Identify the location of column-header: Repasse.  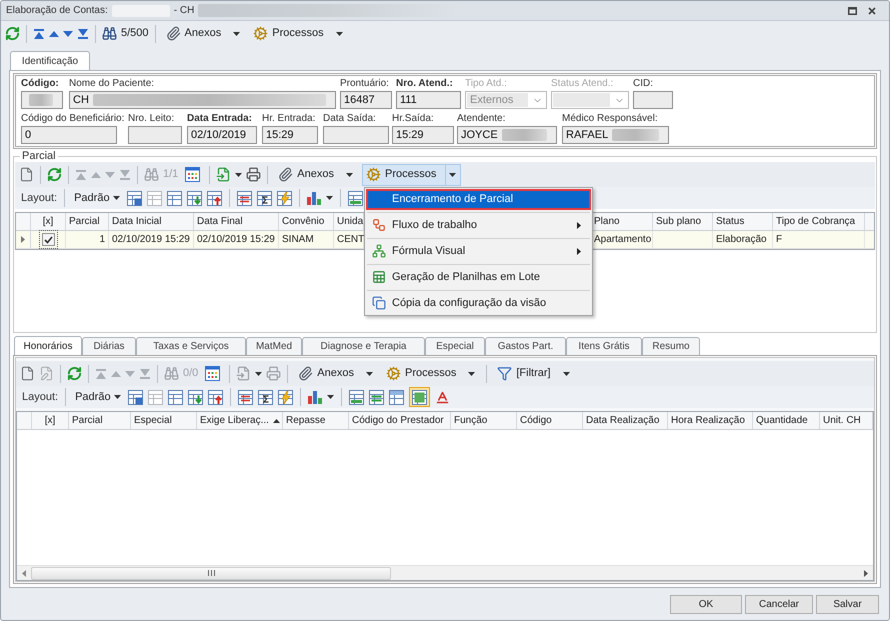
(316, 420).